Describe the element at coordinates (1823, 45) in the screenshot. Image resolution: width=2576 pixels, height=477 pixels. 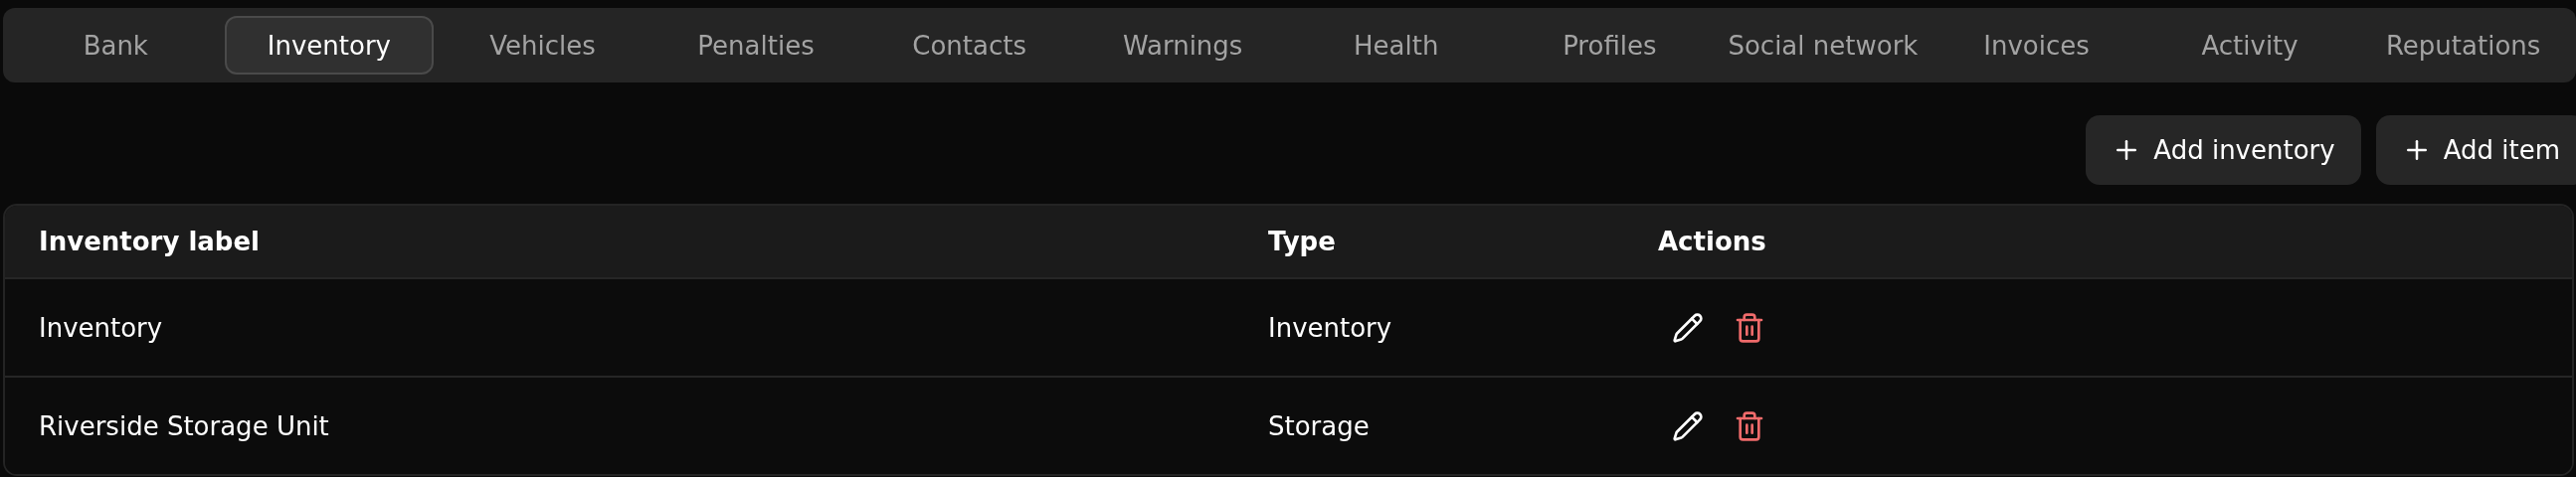
I see `tab: Social network` at that location.